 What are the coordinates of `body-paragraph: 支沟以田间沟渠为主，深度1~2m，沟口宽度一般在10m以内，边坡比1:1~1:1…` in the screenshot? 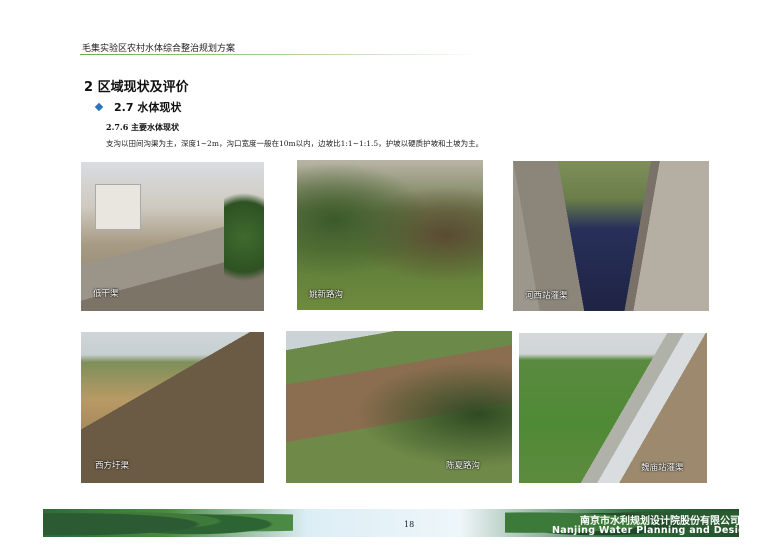 It's located at (295, 143).